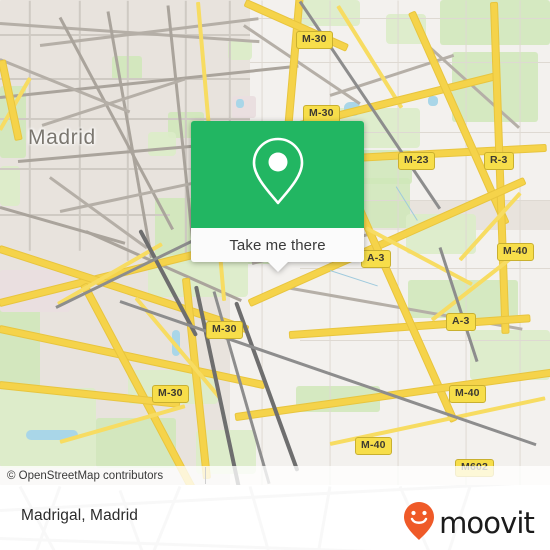  What do you see at coordinates (416, 161) in the screenshot?
I see `road-shield-m23: M-23` at bounding box center [416, 161].